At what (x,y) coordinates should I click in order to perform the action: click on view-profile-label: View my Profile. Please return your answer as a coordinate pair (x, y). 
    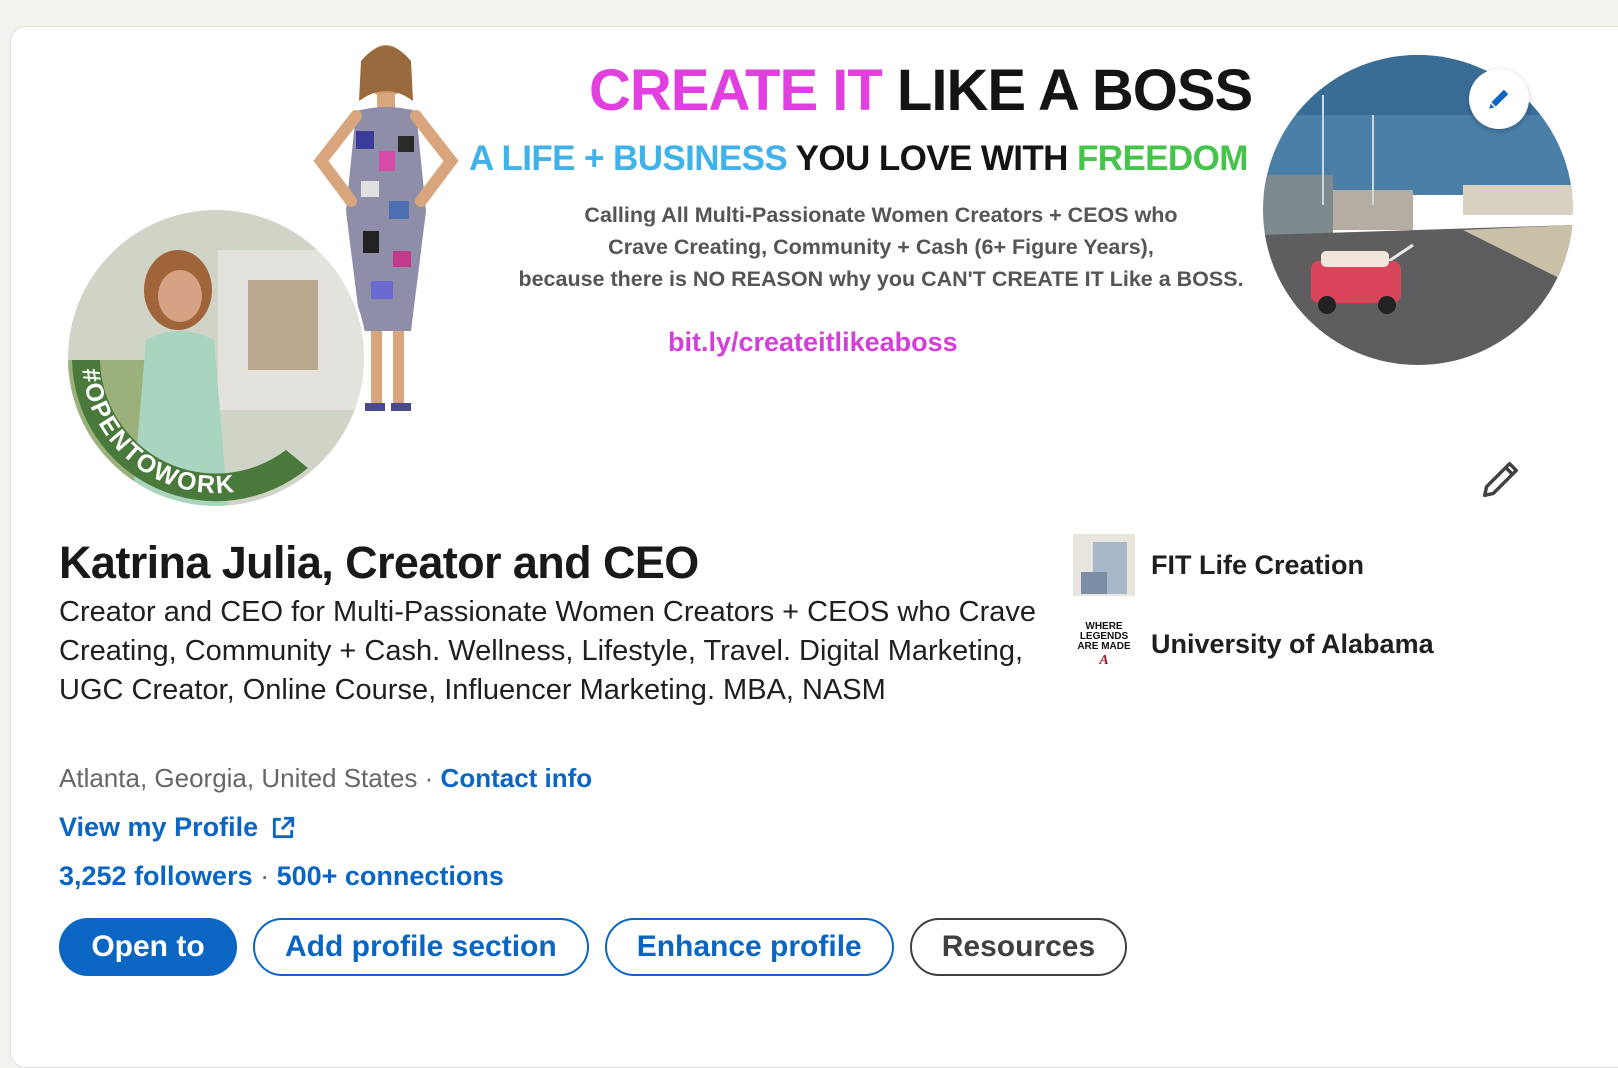
    Looking at the image, I should click on (159, 827).